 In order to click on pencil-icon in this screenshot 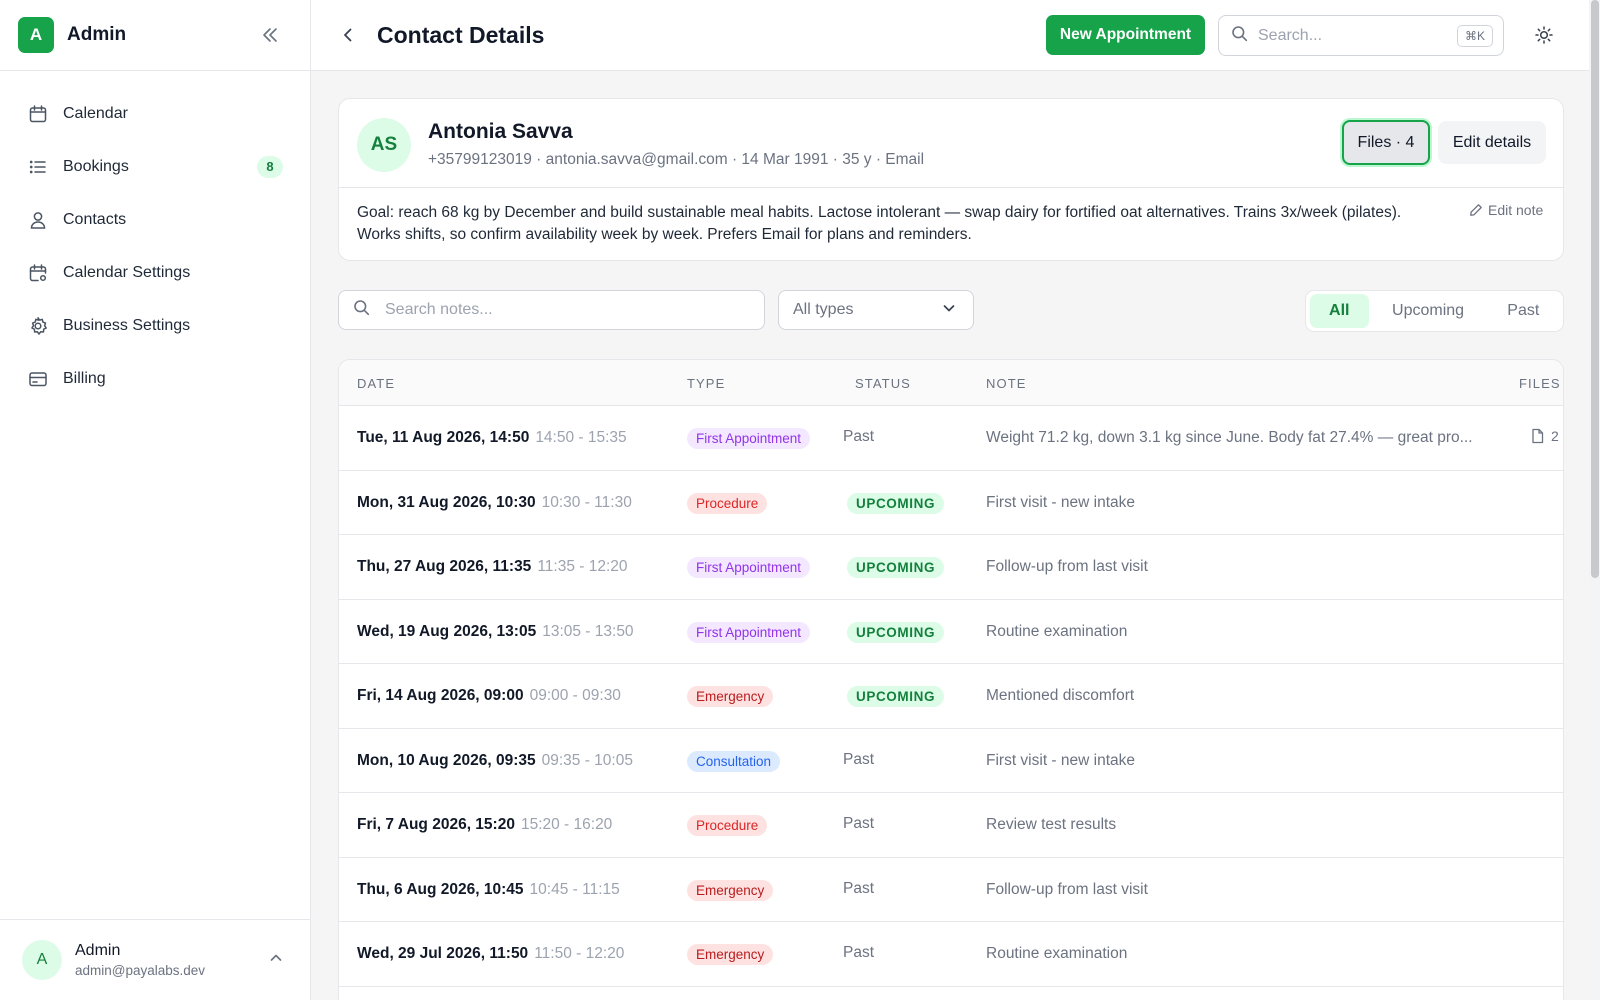, I will do `click(1476, 210)`.